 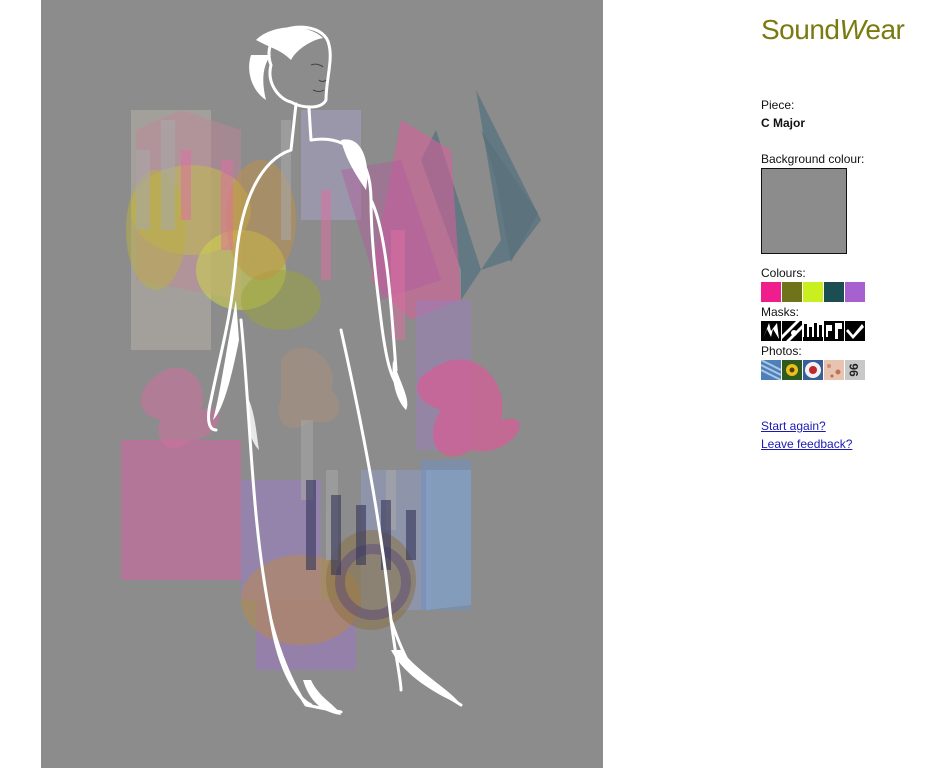 I want to click on background-colour-label: Background colour:, so click(x=813, y=159).